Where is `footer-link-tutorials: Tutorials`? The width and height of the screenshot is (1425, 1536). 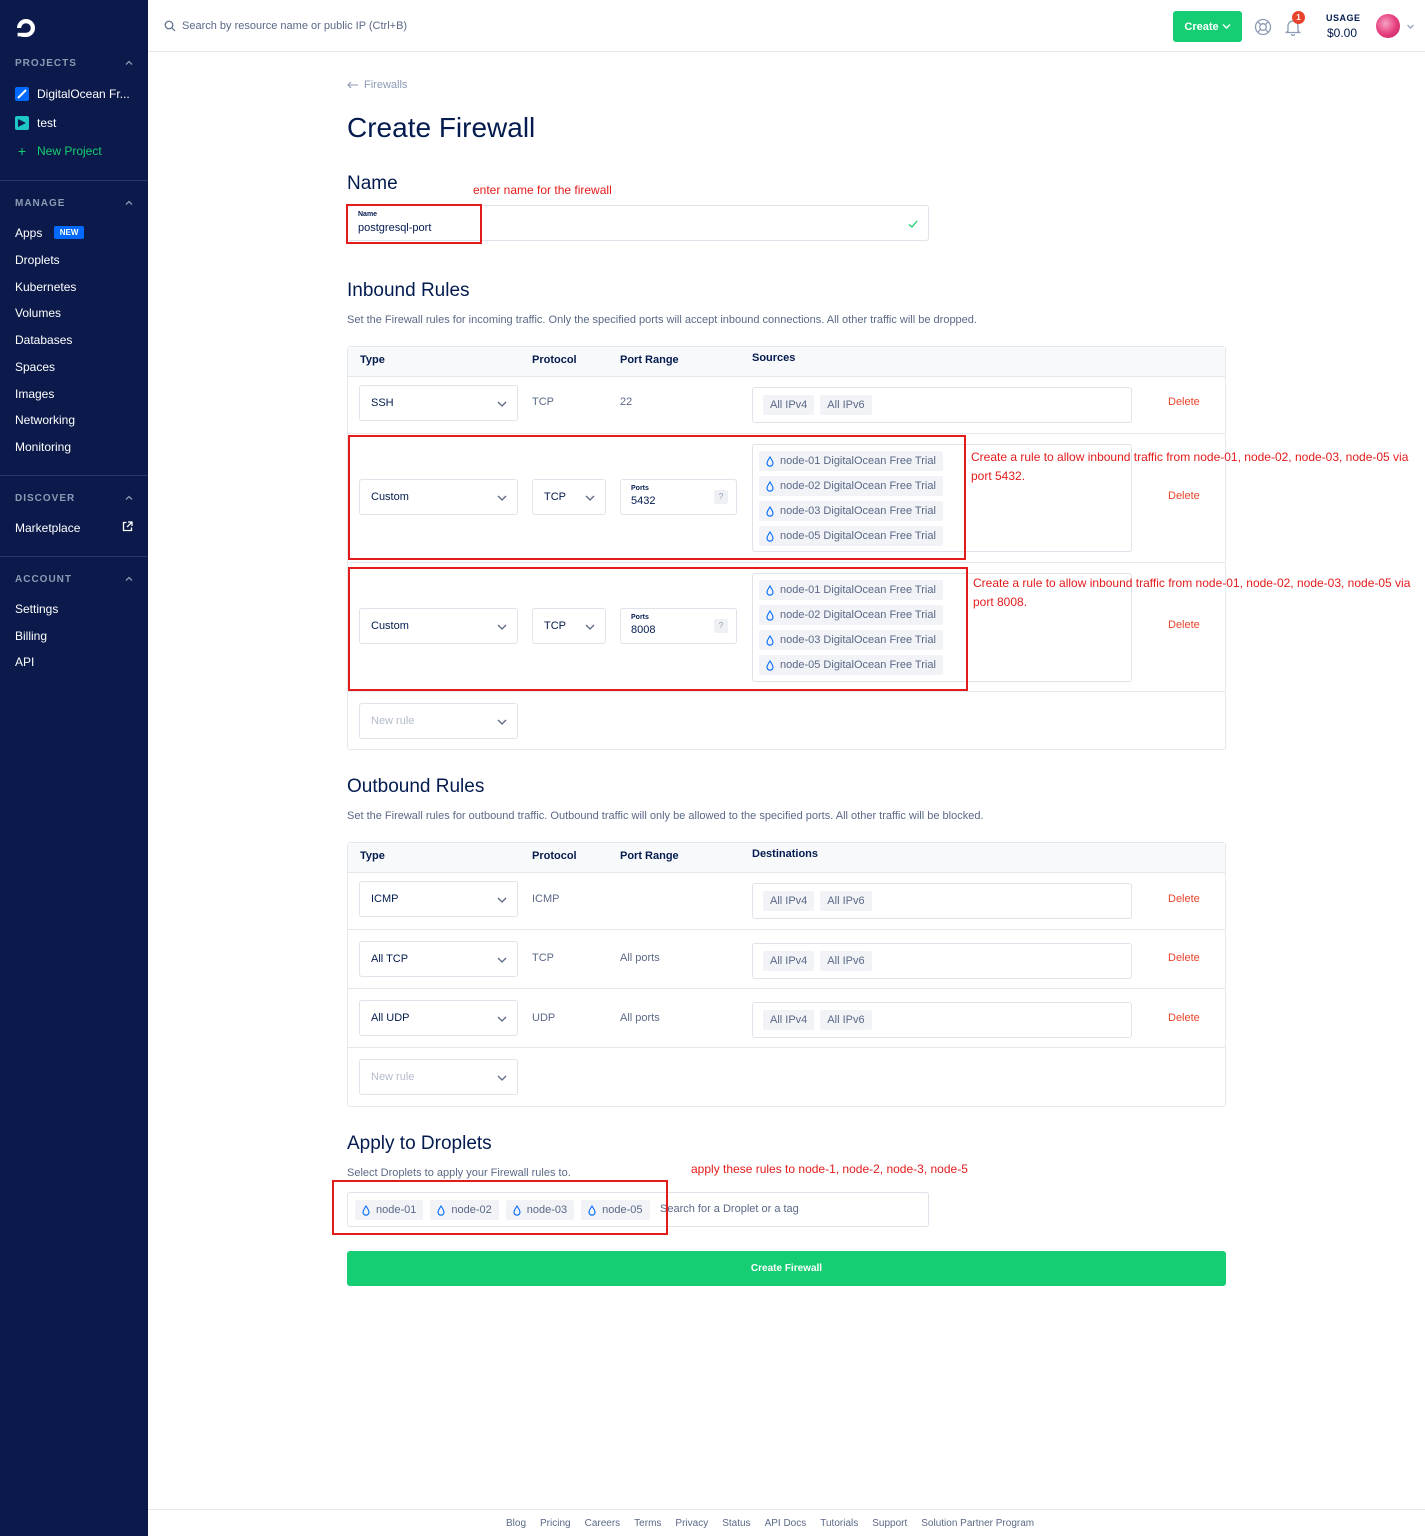 footer-link-tutorials: Tutorials is located at coordinates (839, 1523).